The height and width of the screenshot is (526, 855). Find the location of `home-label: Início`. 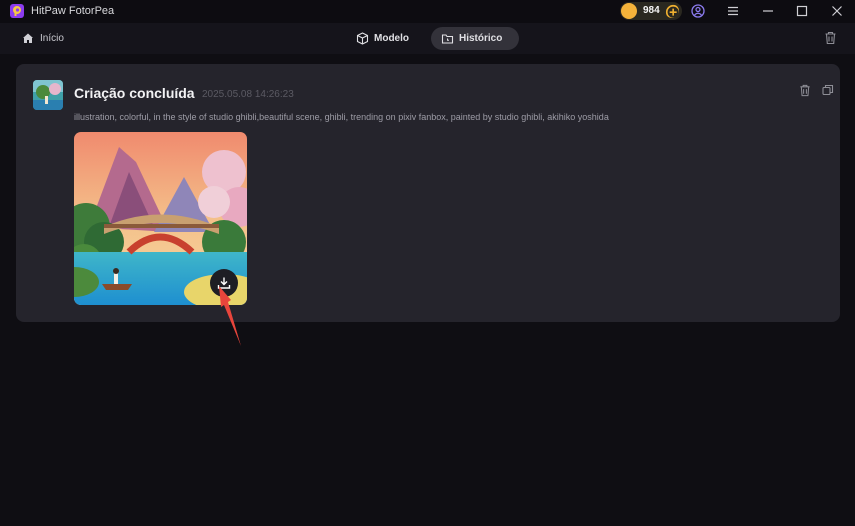

home-label: Início is located at coordinates (52, 38).